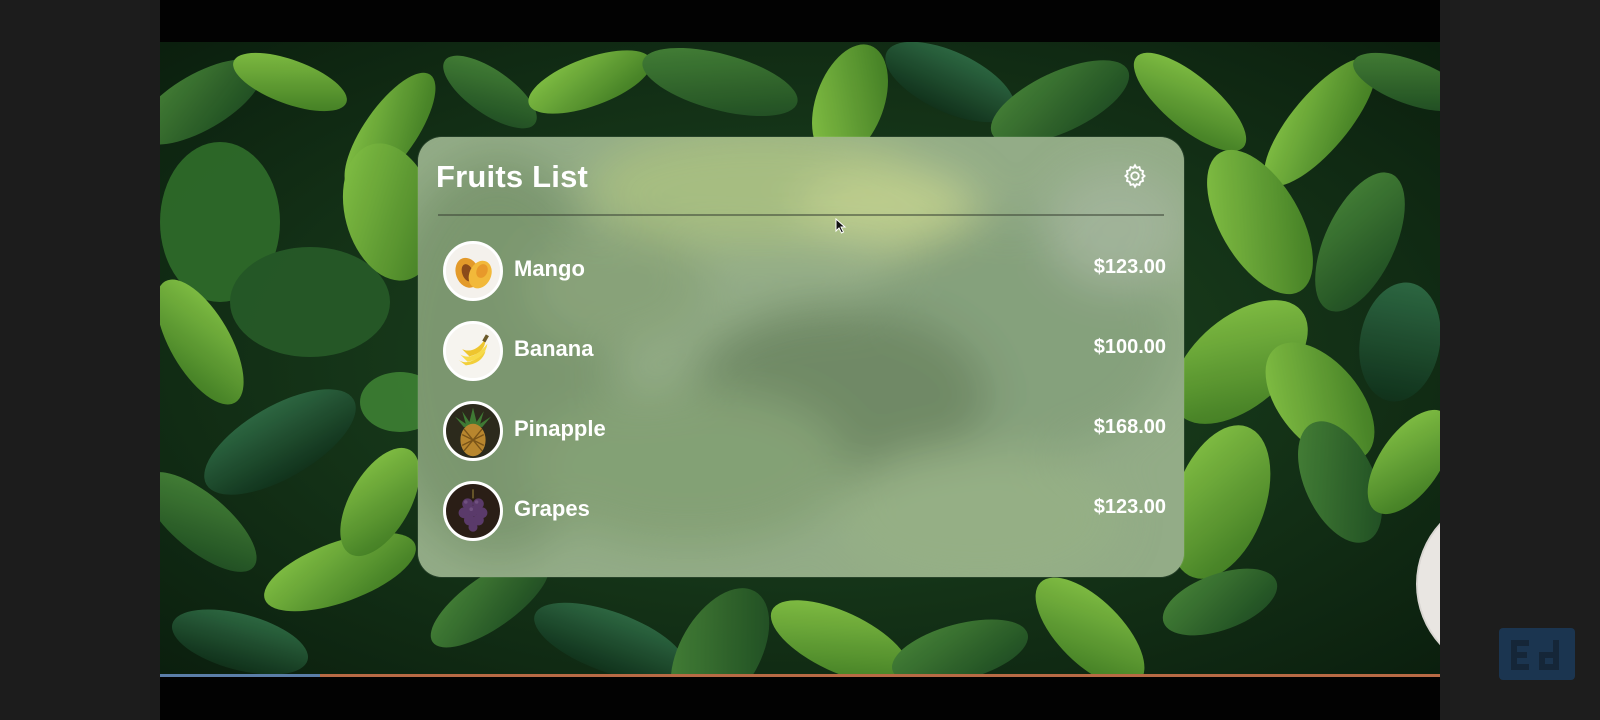 This screenshot has height=720, width=1600. Describe the element at coordinates (473, 431) in the screenshot. I see `pineapple-image` at that location.